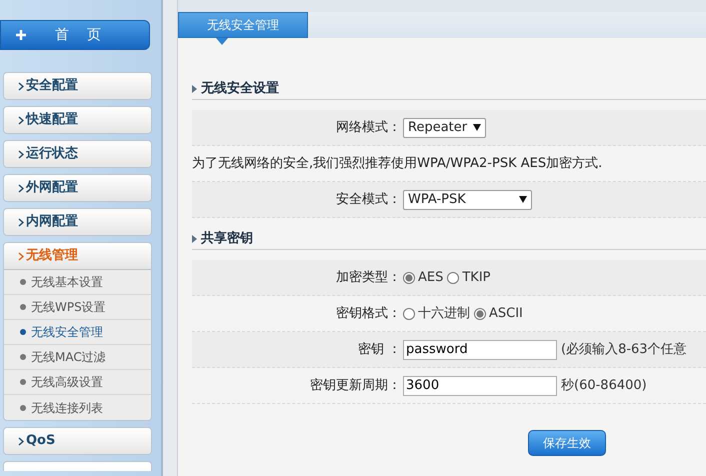 The image size is (706, 476). I want to click on dropdown-field: WPA-PSK, so click(467, 200).